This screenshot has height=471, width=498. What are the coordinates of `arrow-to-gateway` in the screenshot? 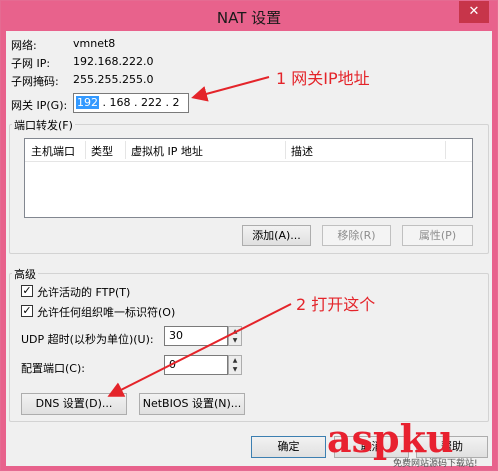 It's located at (230, 89).